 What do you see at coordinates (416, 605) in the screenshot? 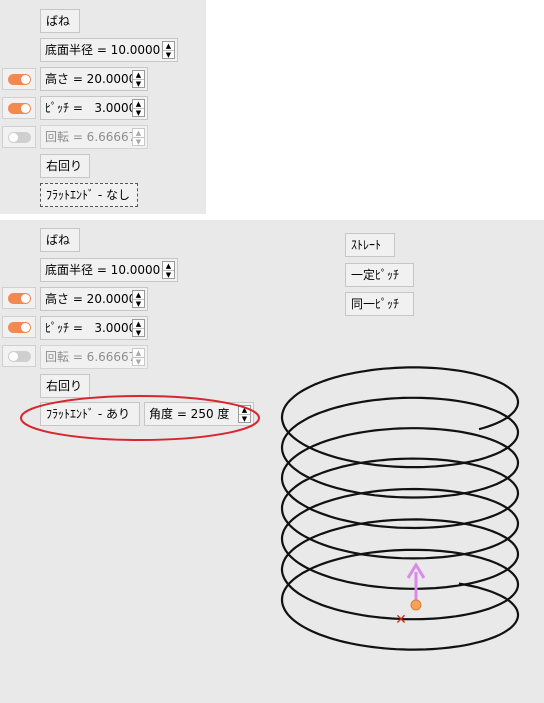
I see `base-point-marker` at bounding box center [416, 605].